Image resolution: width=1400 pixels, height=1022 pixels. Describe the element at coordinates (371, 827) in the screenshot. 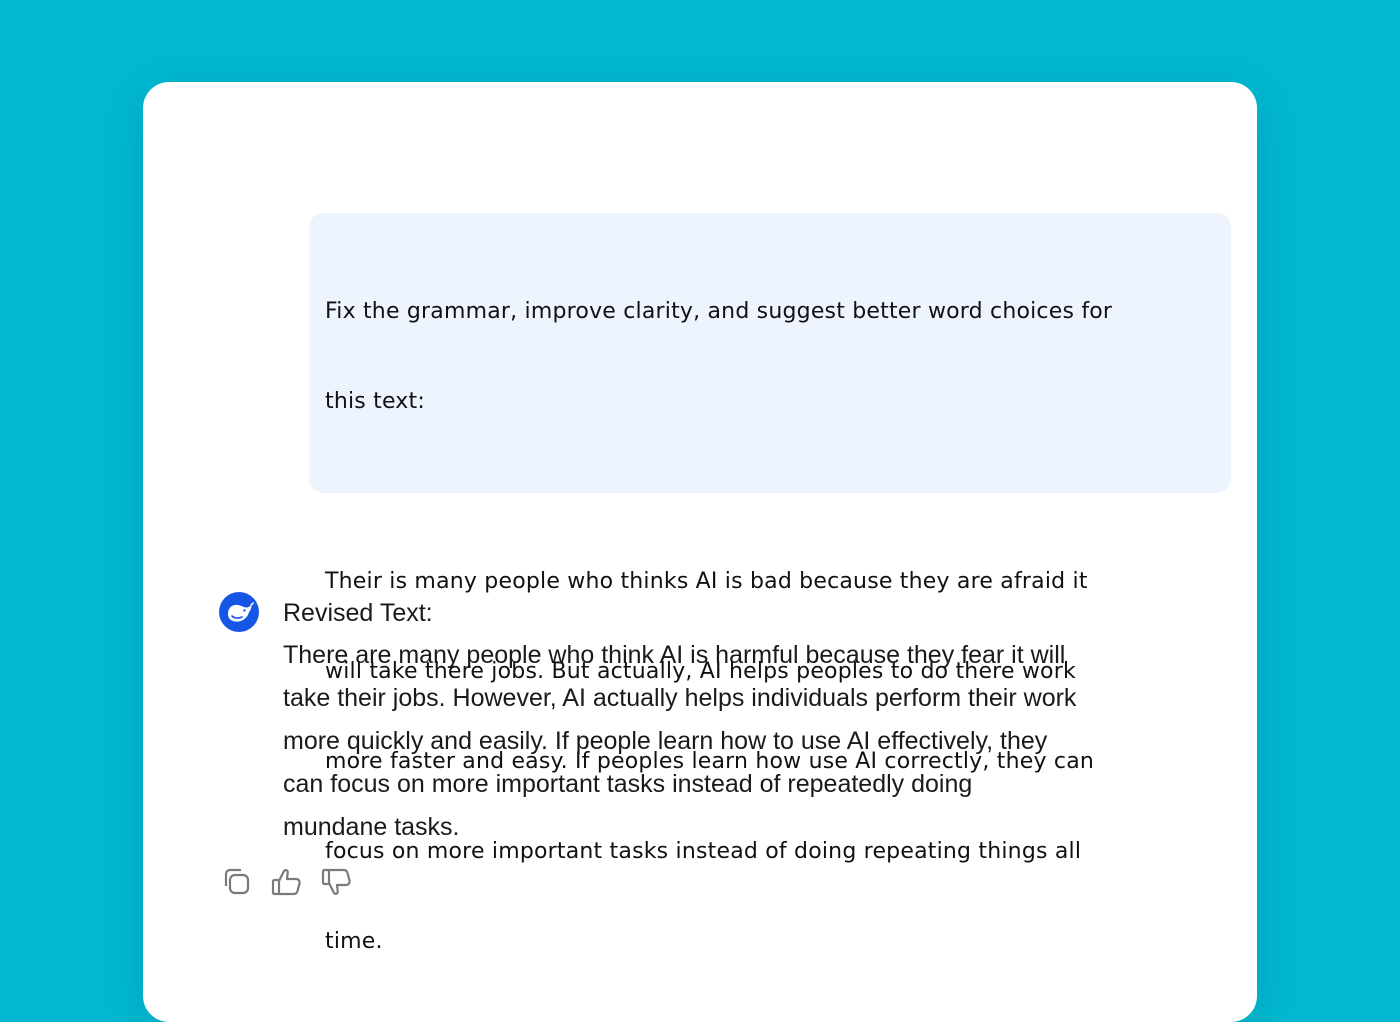

I see `reply-line: mundane tasks.` at that location.